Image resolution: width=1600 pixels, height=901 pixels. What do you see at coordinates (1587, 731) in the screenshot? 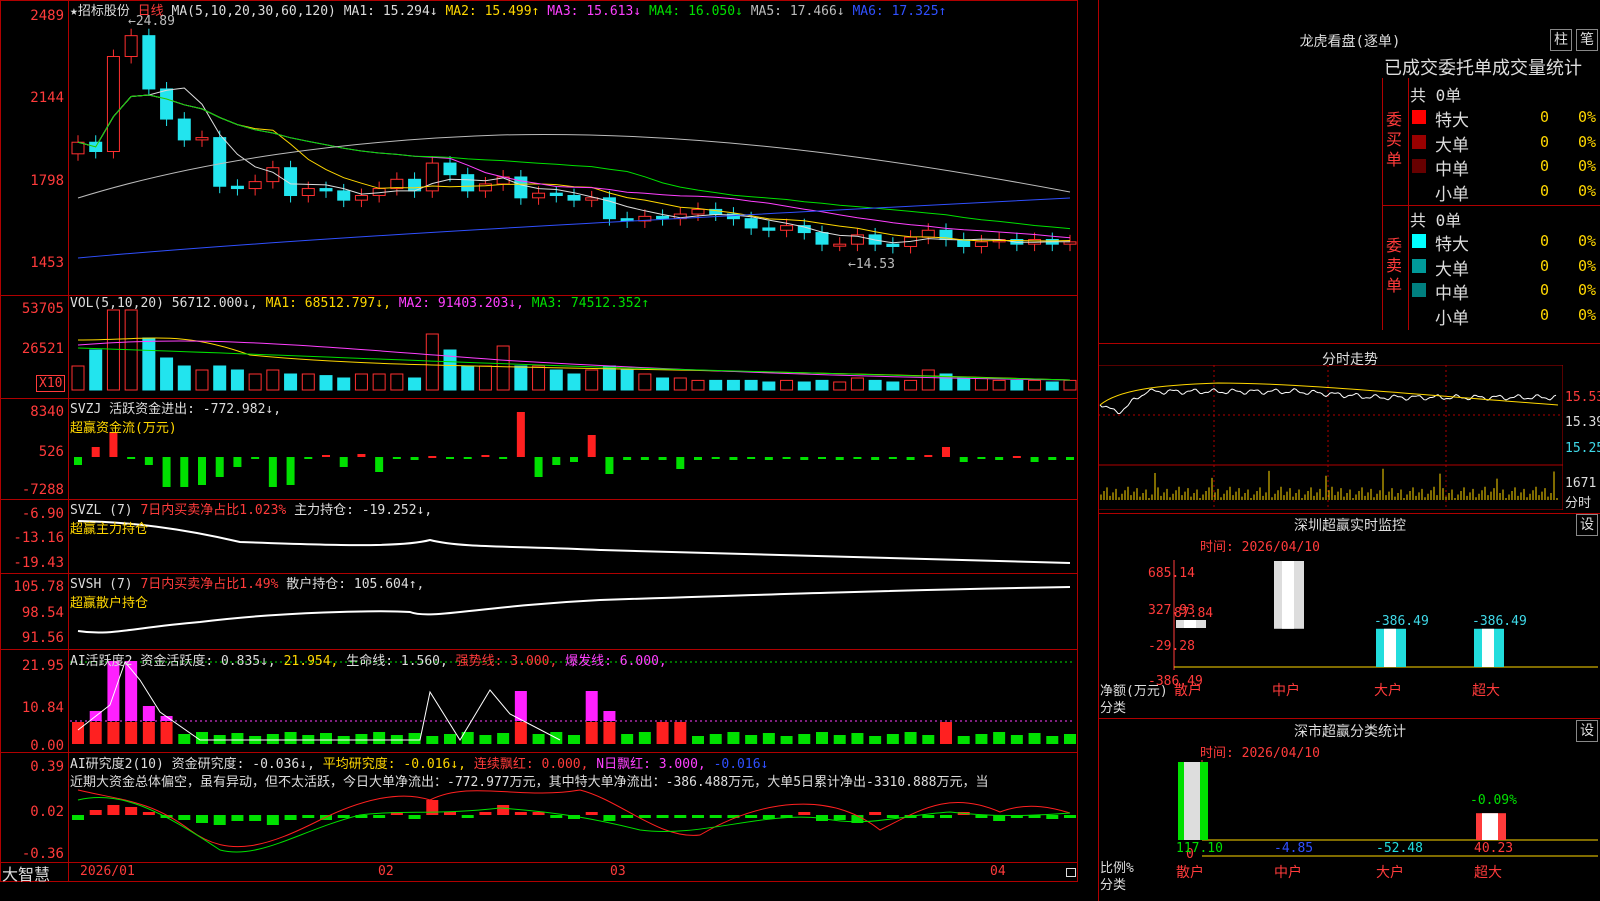
I see `sz-class-settings-button: 设` at bounding box center [1587, 731].